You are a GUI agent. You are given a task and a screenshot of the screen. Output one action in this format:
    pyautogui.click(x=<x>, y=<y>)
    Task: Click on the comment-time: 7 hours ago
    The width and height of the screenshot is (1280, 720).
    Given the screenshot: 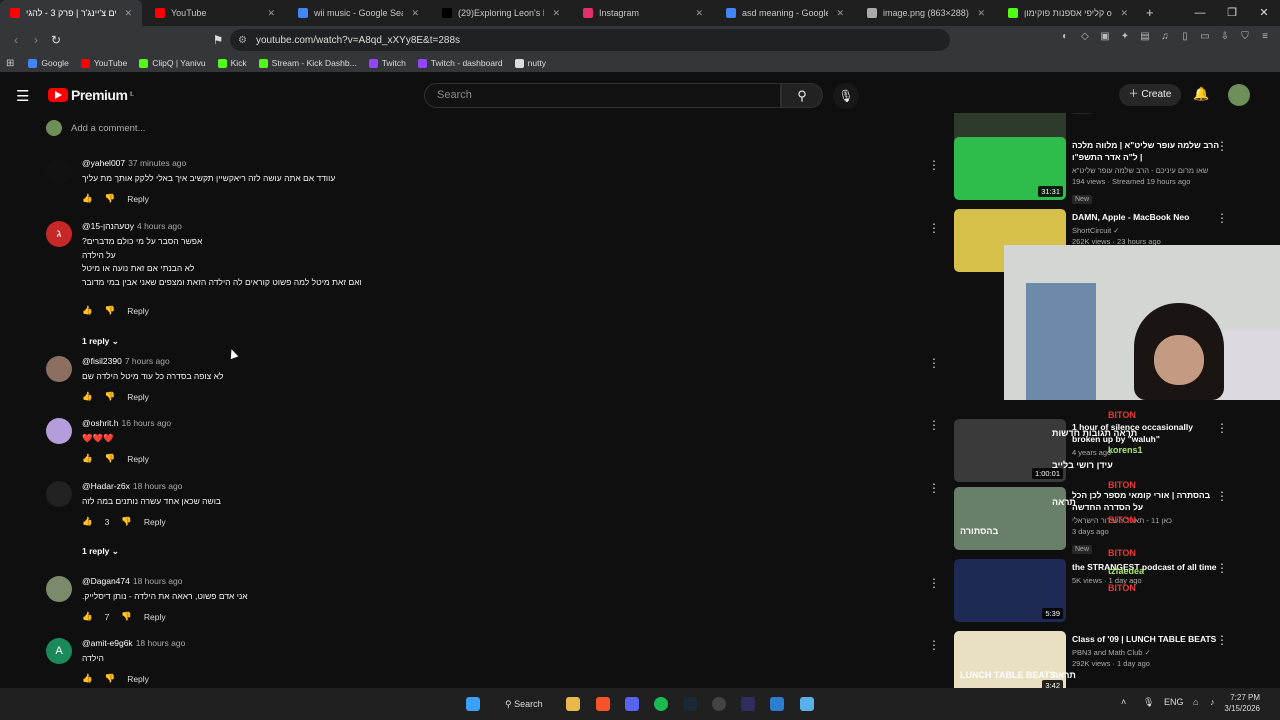 What is the action you would take?
    pyautogui.click(x=147, y=361)
    